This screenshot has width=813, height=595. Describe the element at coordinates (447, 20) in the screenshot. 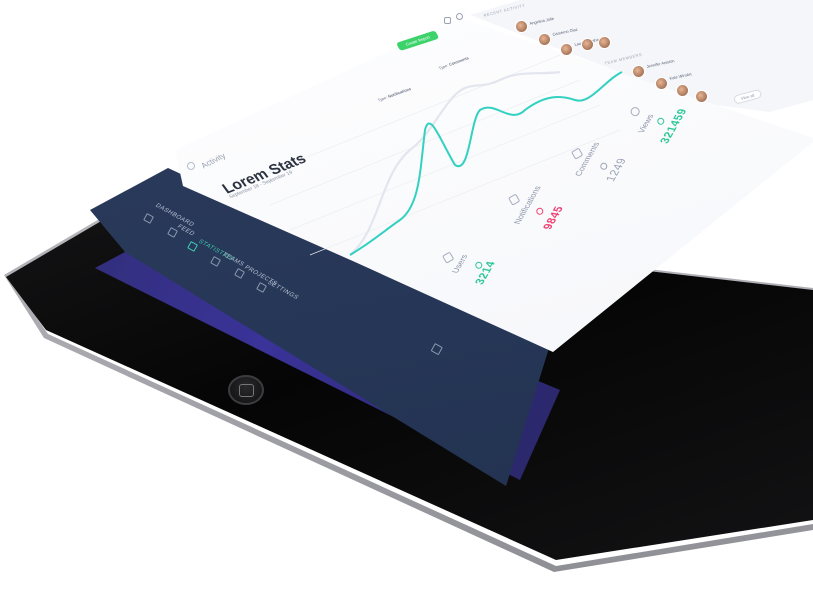

I see `bell-icon` at that location.